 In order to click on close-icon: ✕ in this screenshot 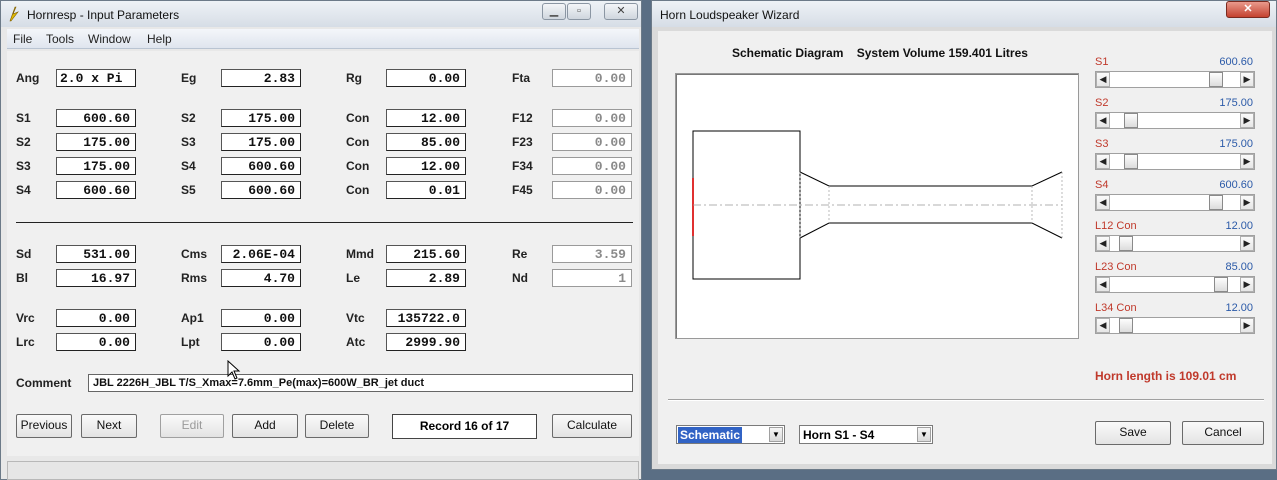, I will do `click(1248, 9)`.